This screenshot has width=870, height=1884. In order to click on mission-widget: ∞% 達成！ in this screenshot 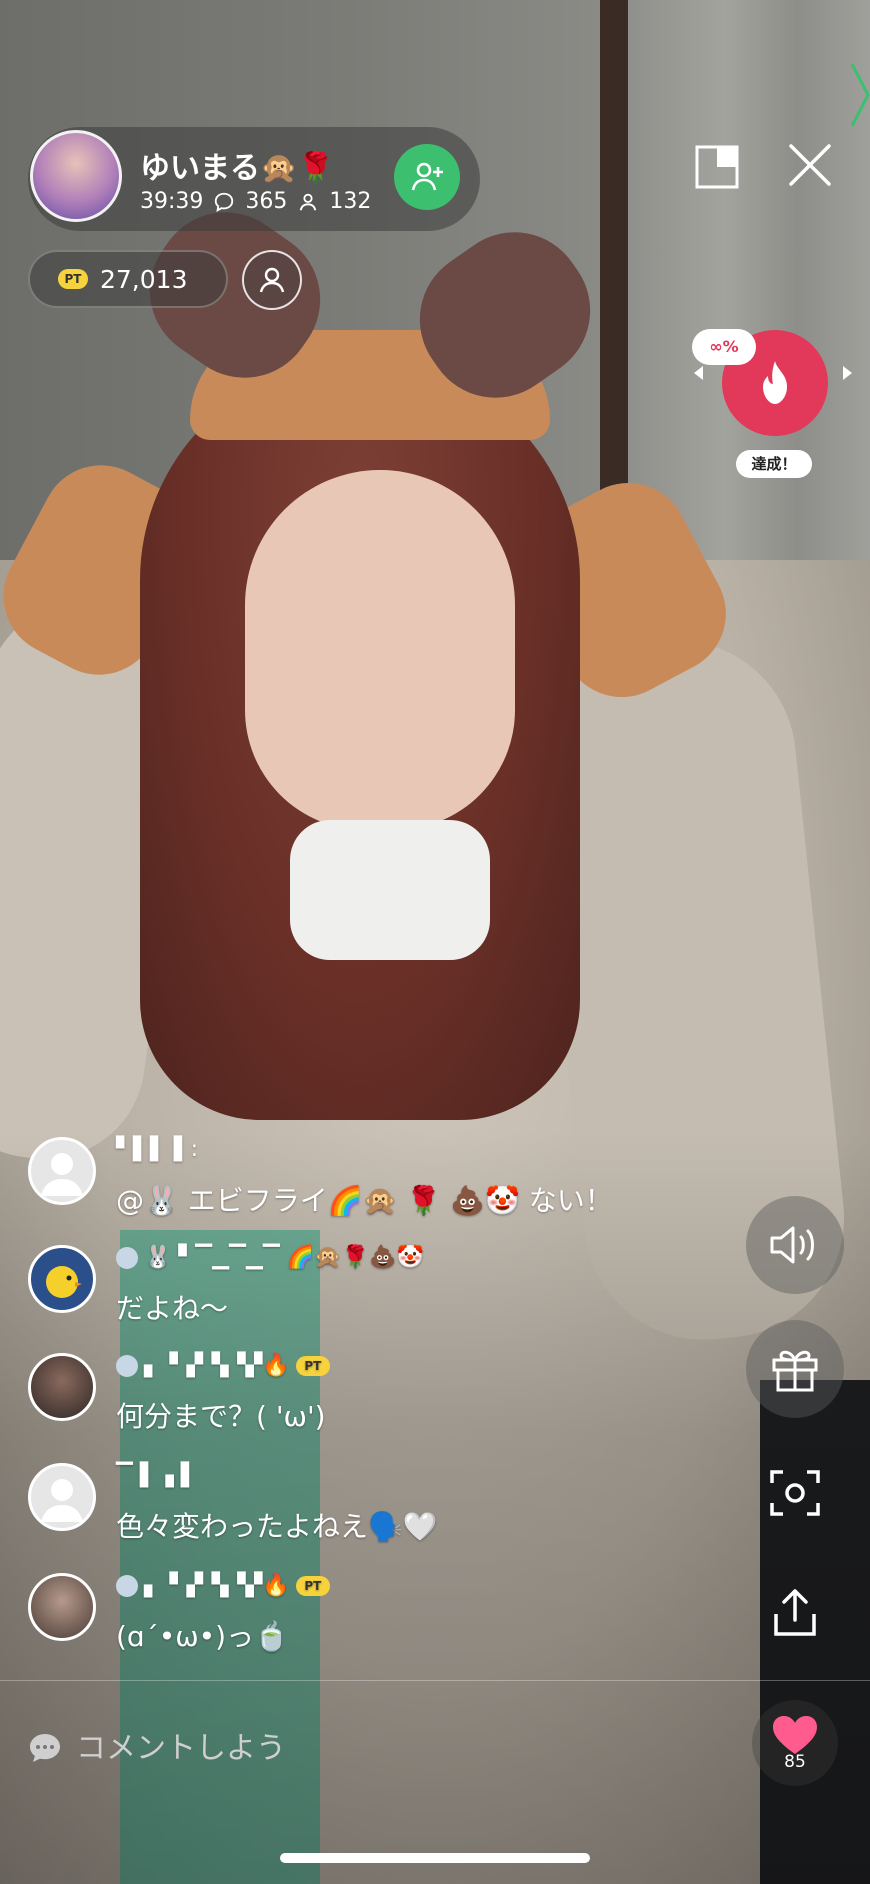, I will do `click(760, 401)`.